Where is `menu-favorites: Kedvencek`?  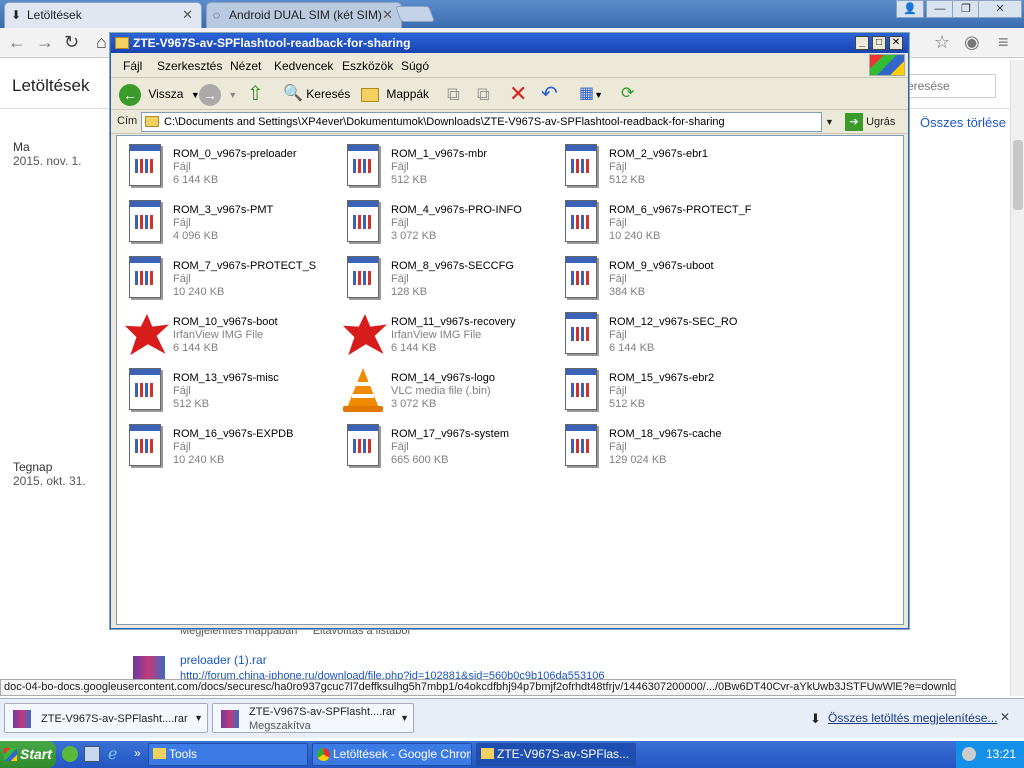 menu-favorites: Kedvencek is located at coordinates (303, 66).